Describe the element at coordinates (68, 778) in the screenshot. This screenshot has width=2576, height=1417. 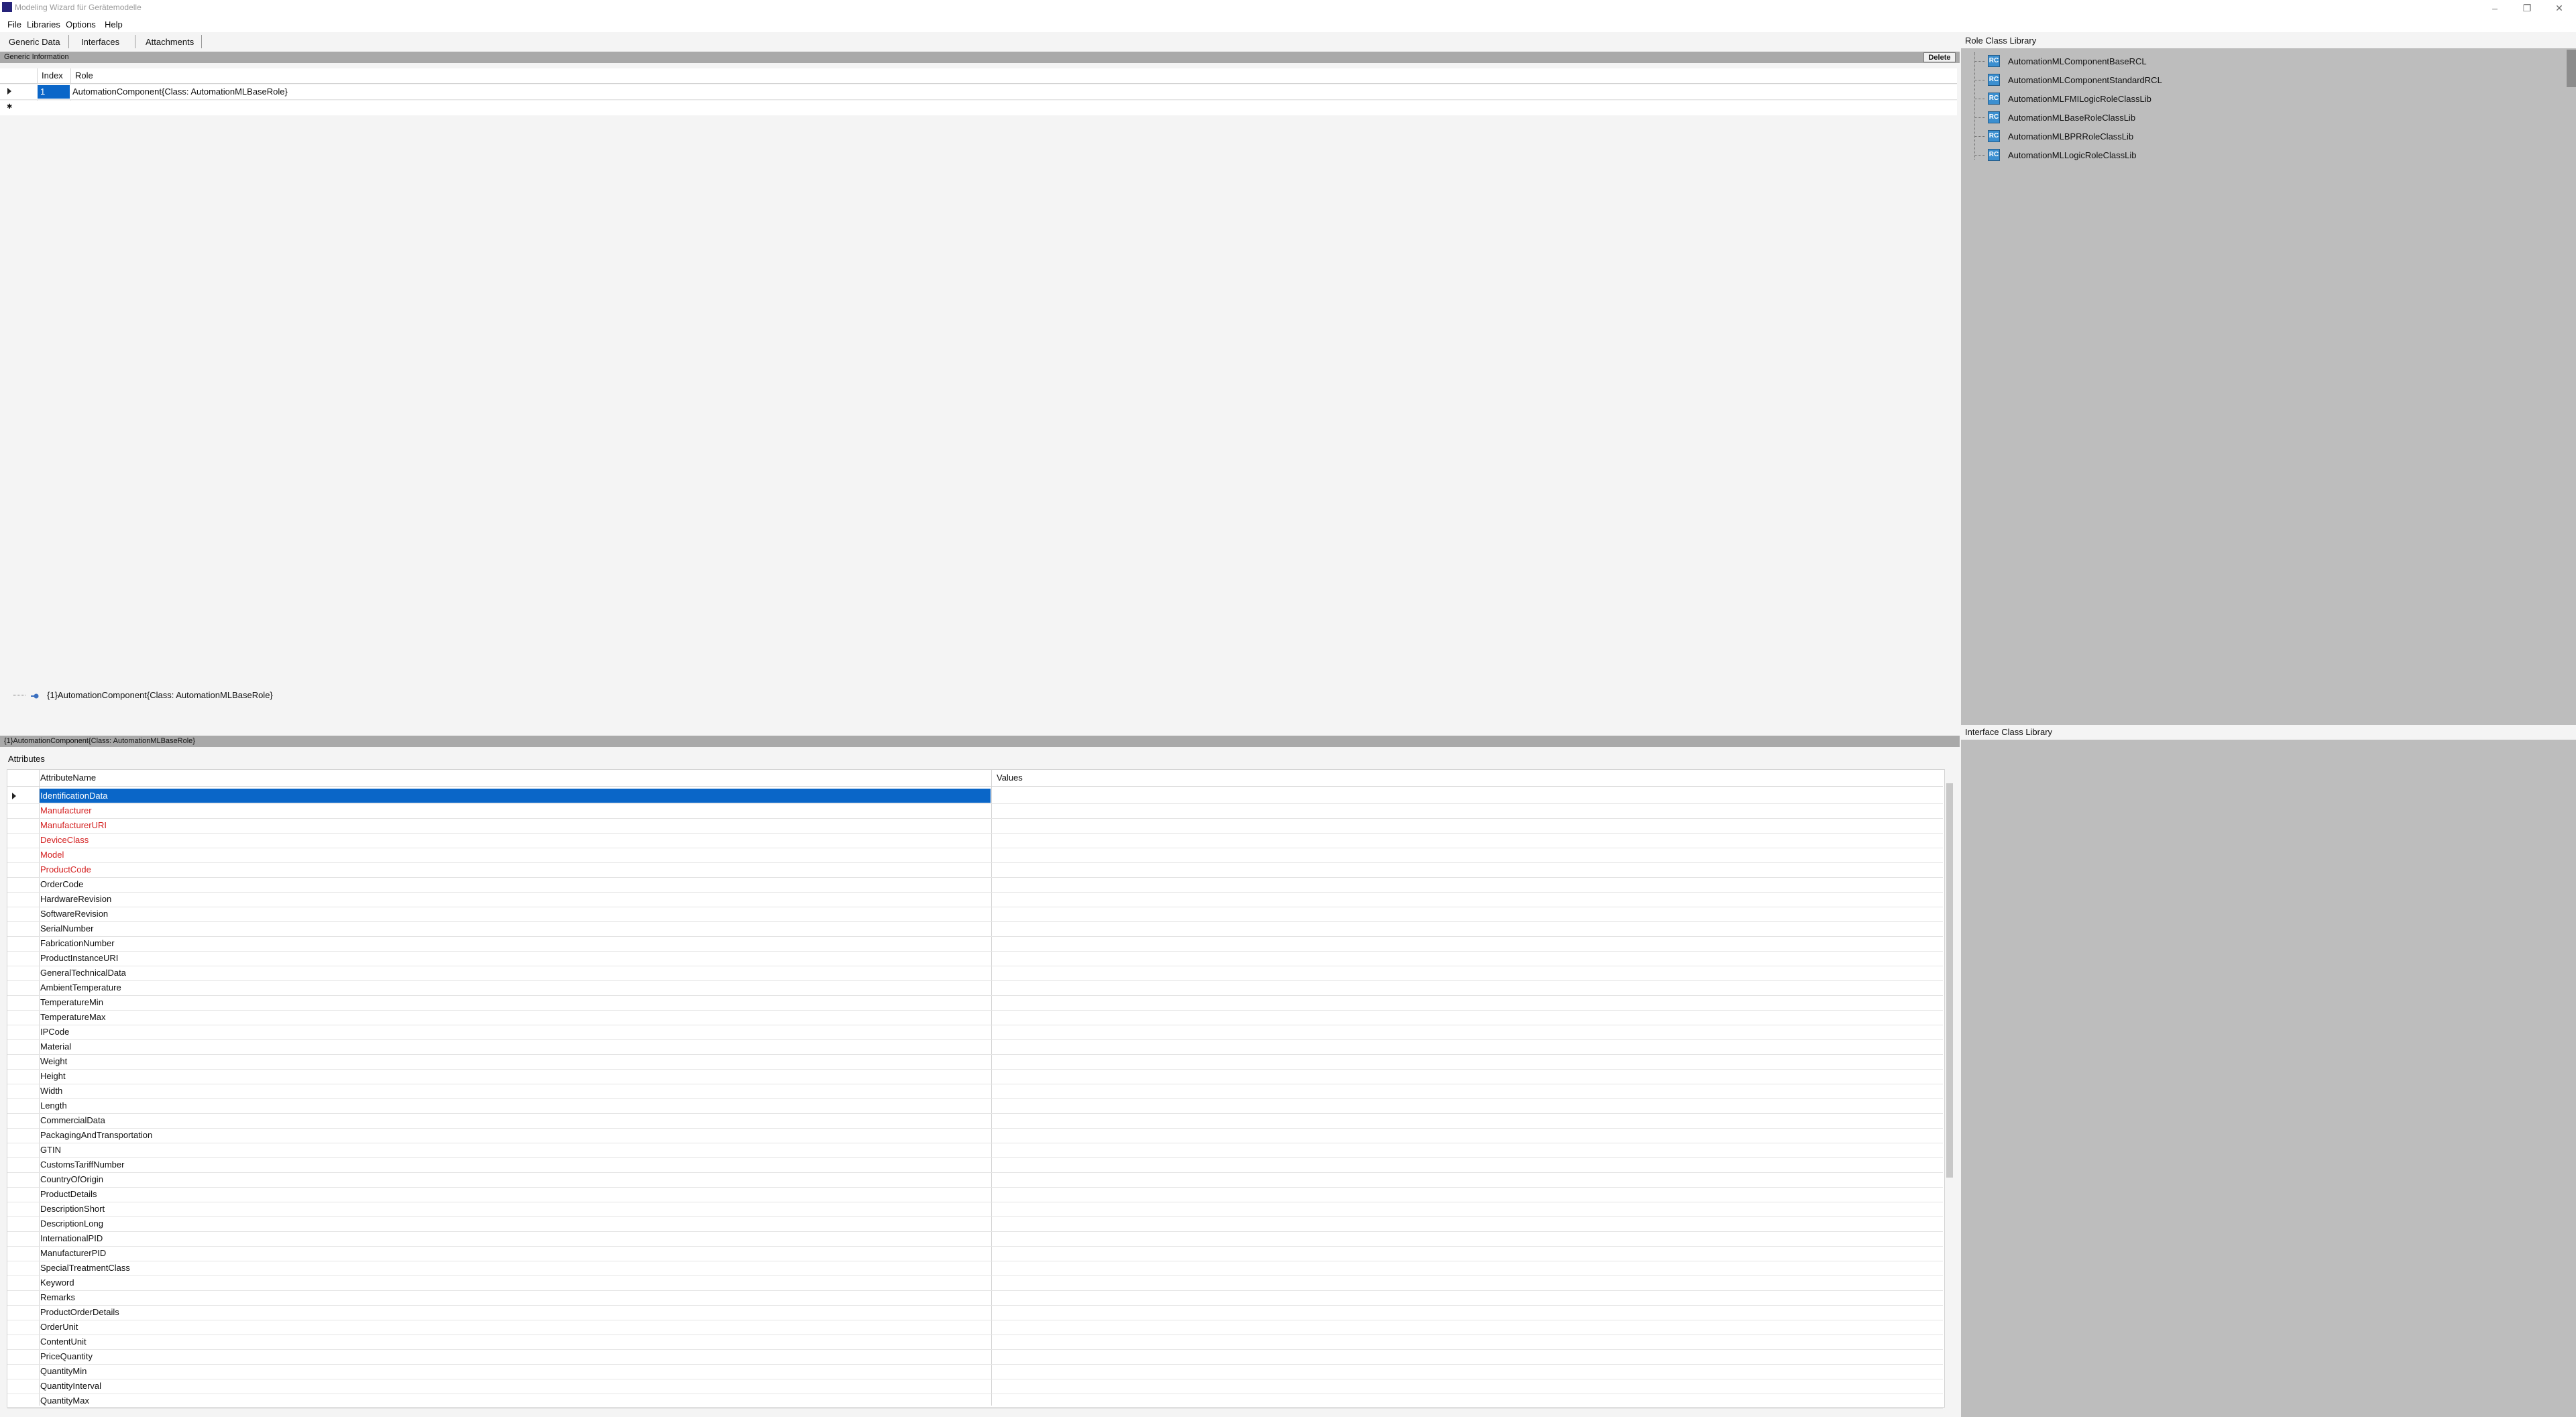
I see `col-attribute-name-header: AttributeName` at that location.